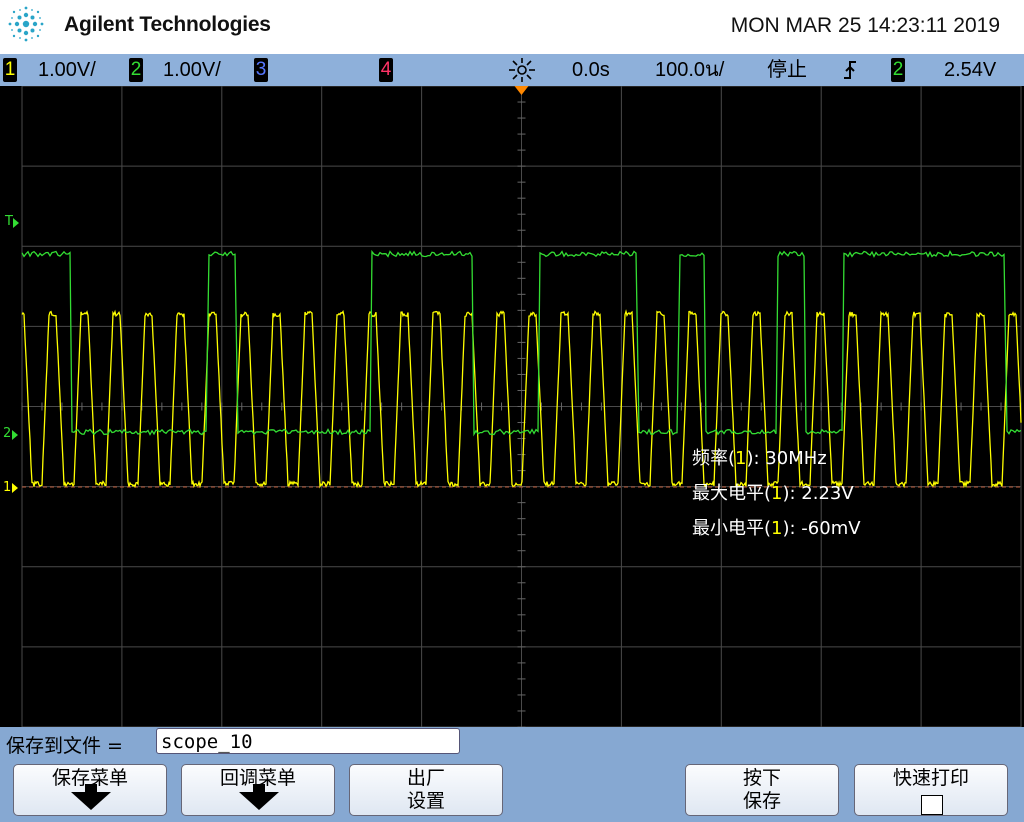  I want to click on meas-vmax-label: 最大电平(, so click(732, 493).